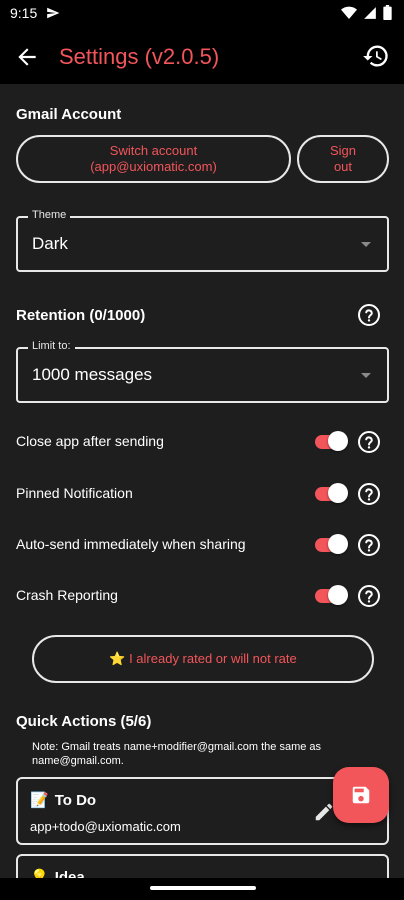 The height and width of the screenshot is (900, 404). What do you see at coordinates (81, 315) in the screenshot?
I see `retention-heading: Retention (0/1000)` at bounding box center [81, 315].